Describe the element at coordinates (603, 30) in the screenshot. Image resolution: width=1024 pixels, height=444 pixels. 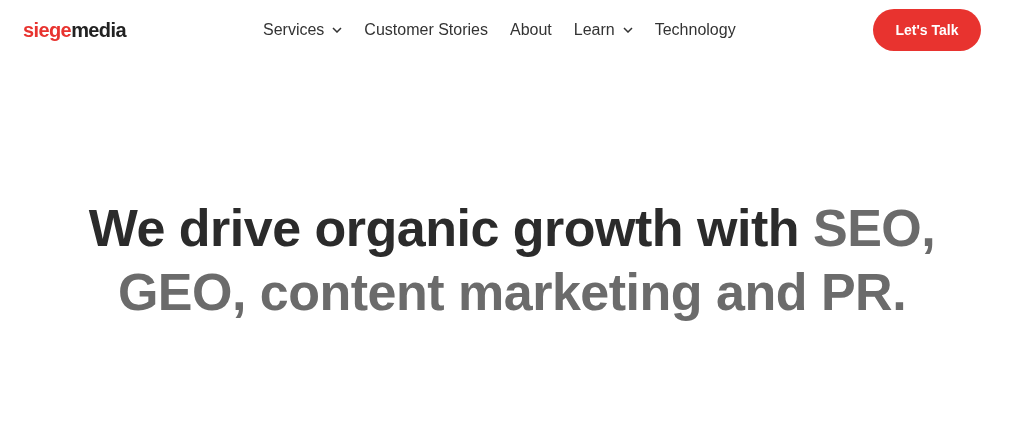
I see `nav-link: Learn` at that location.